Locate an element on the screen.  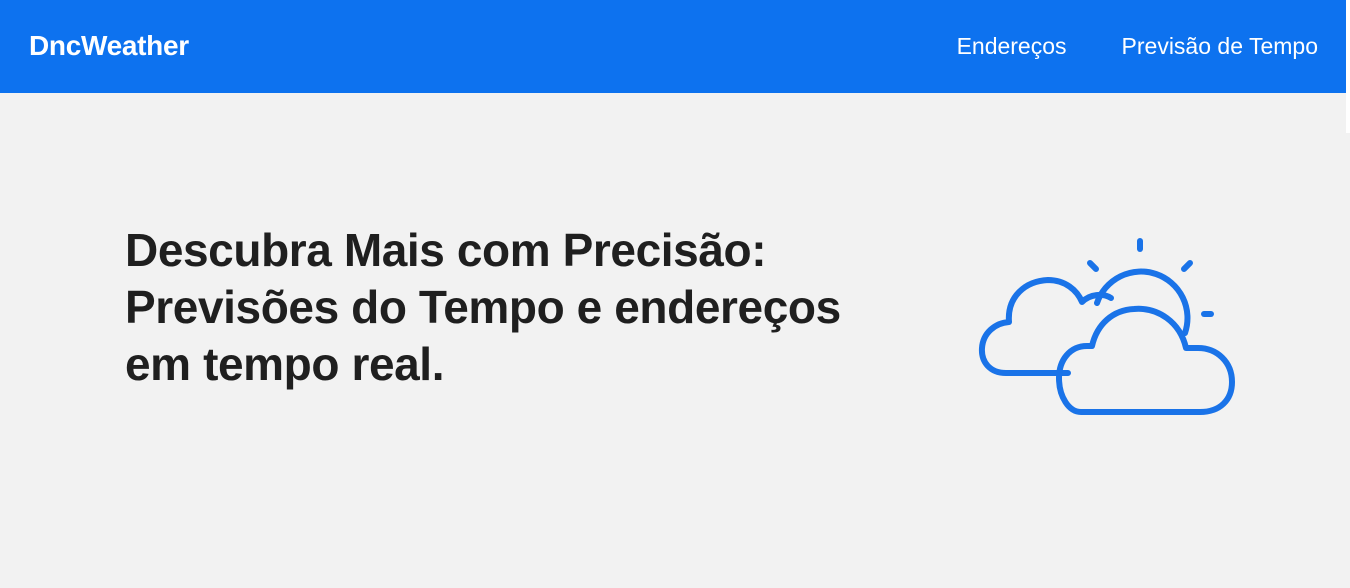
brand-logo: DncWeather is located at coordinates (109, 46).